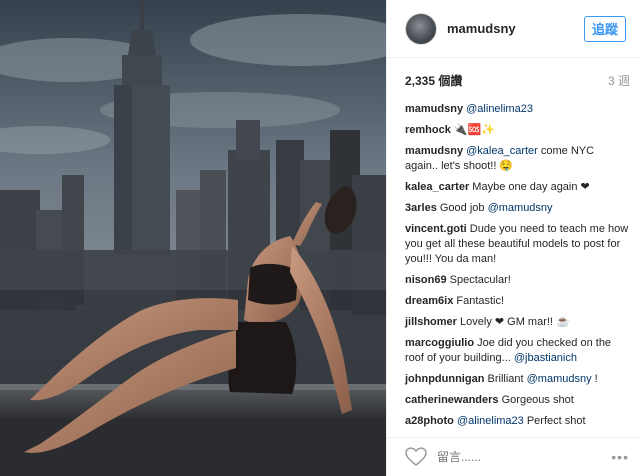  Describe the element at coordinates (428, 130) in the screenshot. I see `comment-username: remhock` at that location.